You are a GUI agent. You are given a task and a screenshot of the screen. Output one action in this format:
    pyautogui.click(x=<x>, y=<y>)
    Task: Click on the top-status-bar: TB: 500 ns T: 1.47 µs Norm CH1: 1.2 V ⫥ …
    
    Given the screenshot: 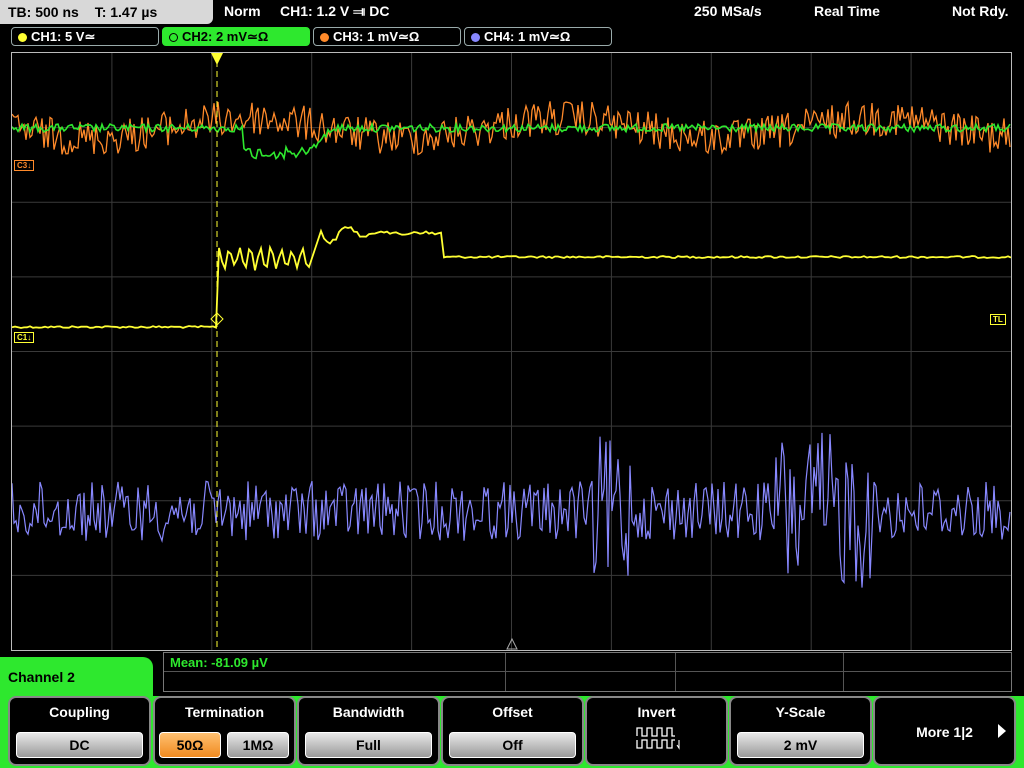 What is the action you would take?
    pyautogui.click(x=512, y=13)
    